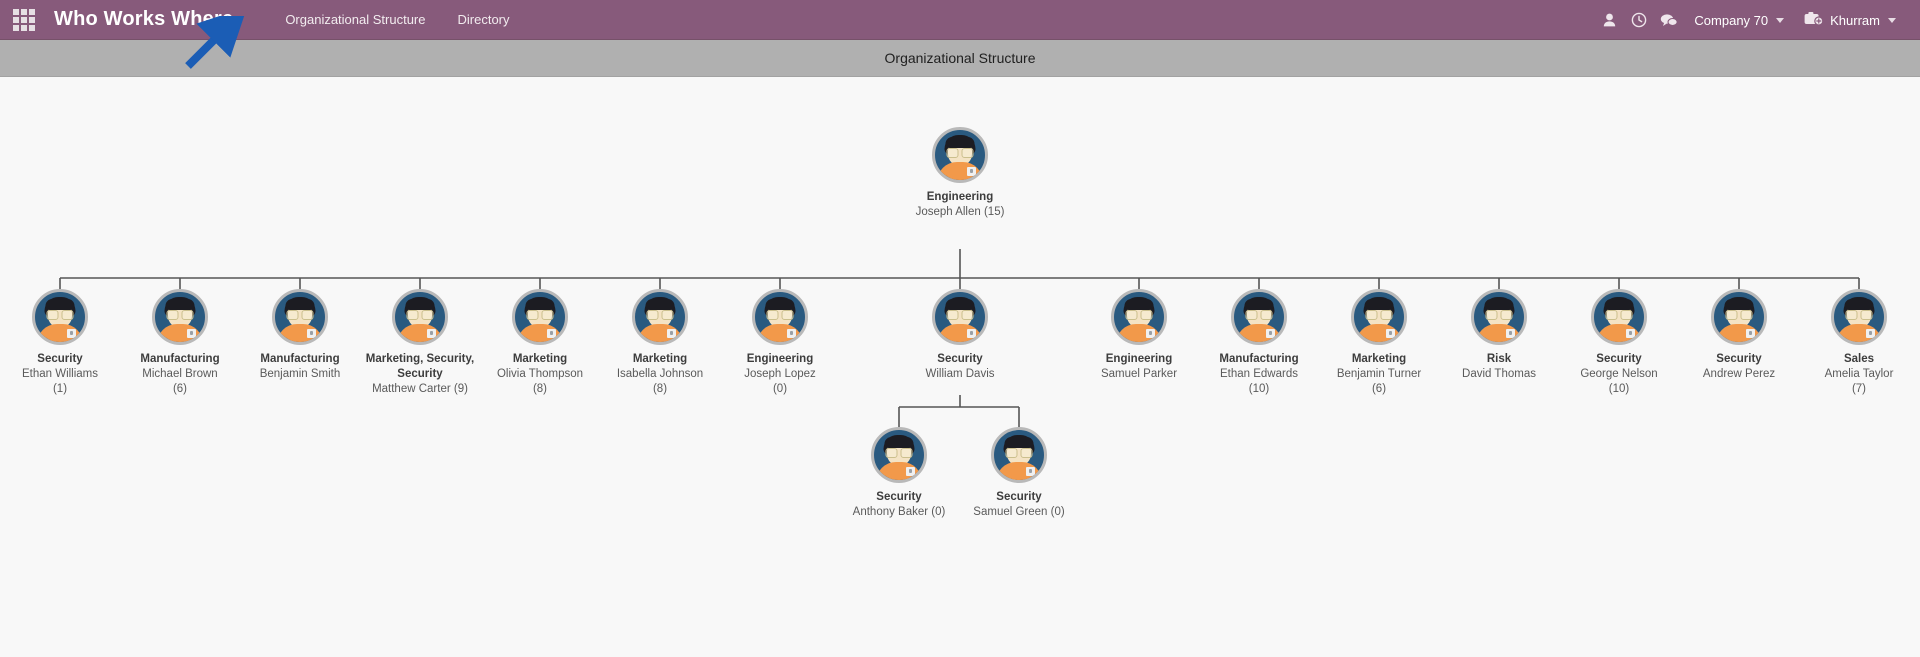 This screenshot has height=657, width=1920. Describe the element at coordinates (1018, 505) in the screenshot. I see `node-label: Security Samuel Green (0)` at that location.